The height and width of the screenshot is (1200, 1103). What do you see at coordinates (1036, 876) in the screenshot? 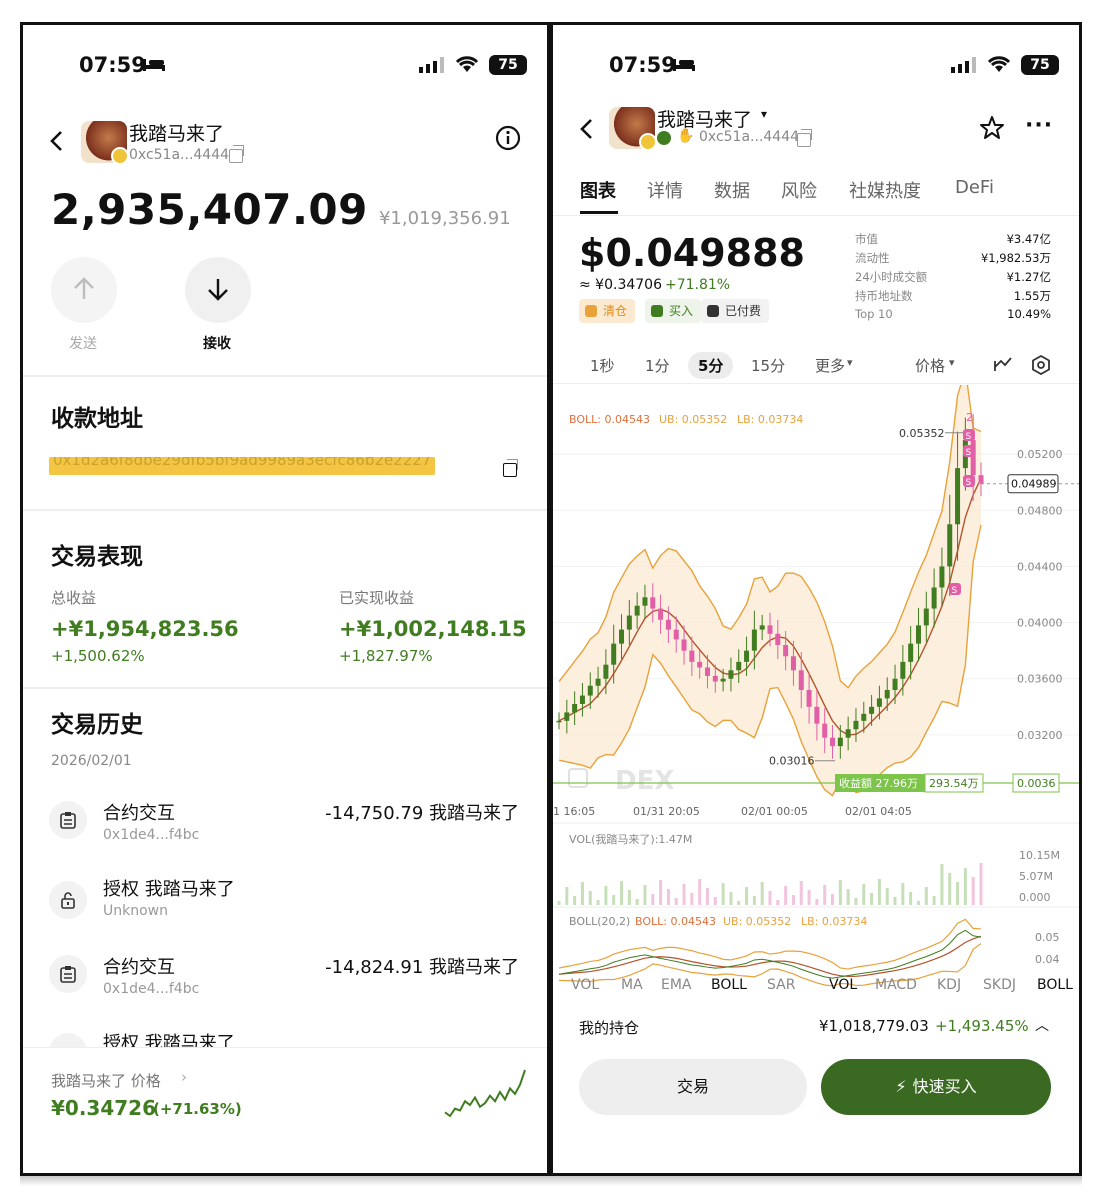
I see `volume-tick: 5.07M` at bounding box center [1036, 876].